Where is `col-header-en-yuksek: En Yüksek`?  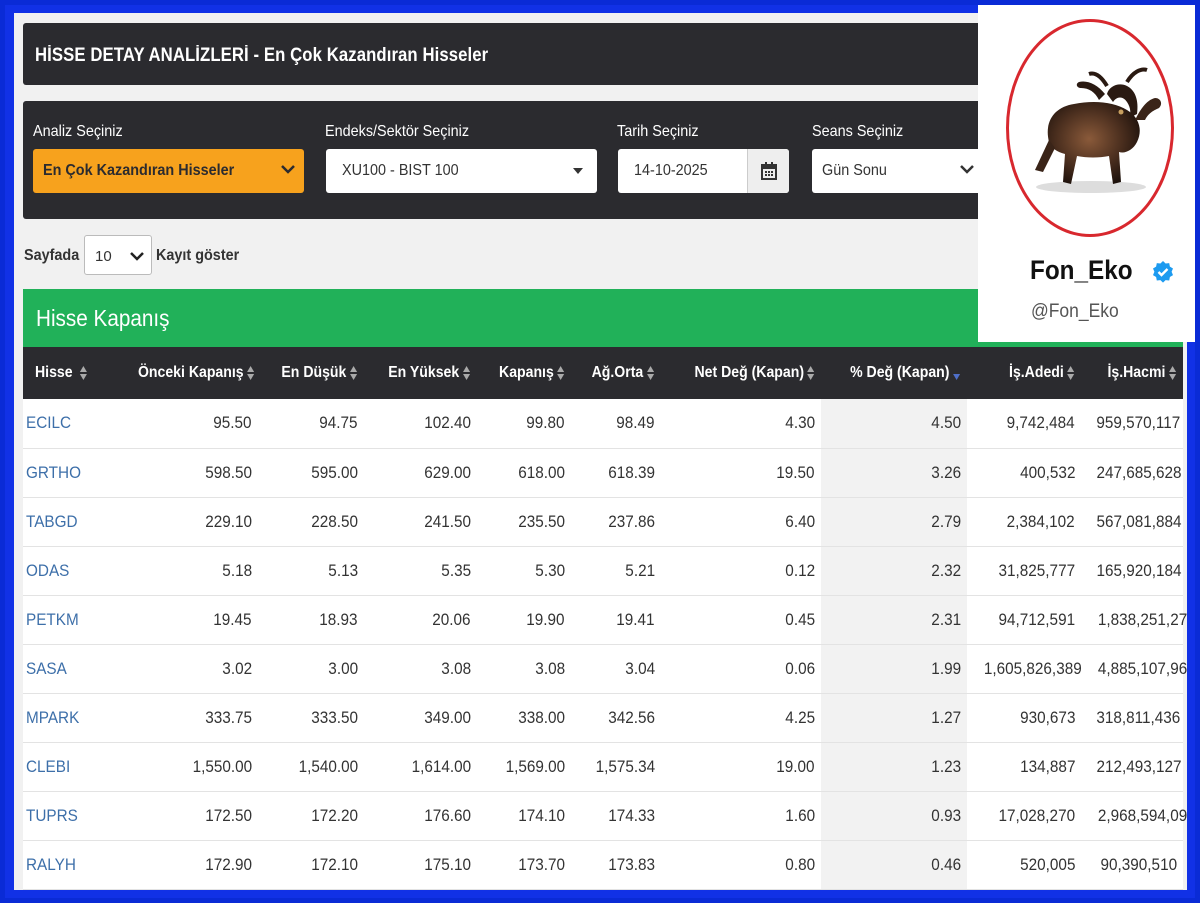
col-header-en-yuksek: En Yüksek is located at coordinates (420, 373).